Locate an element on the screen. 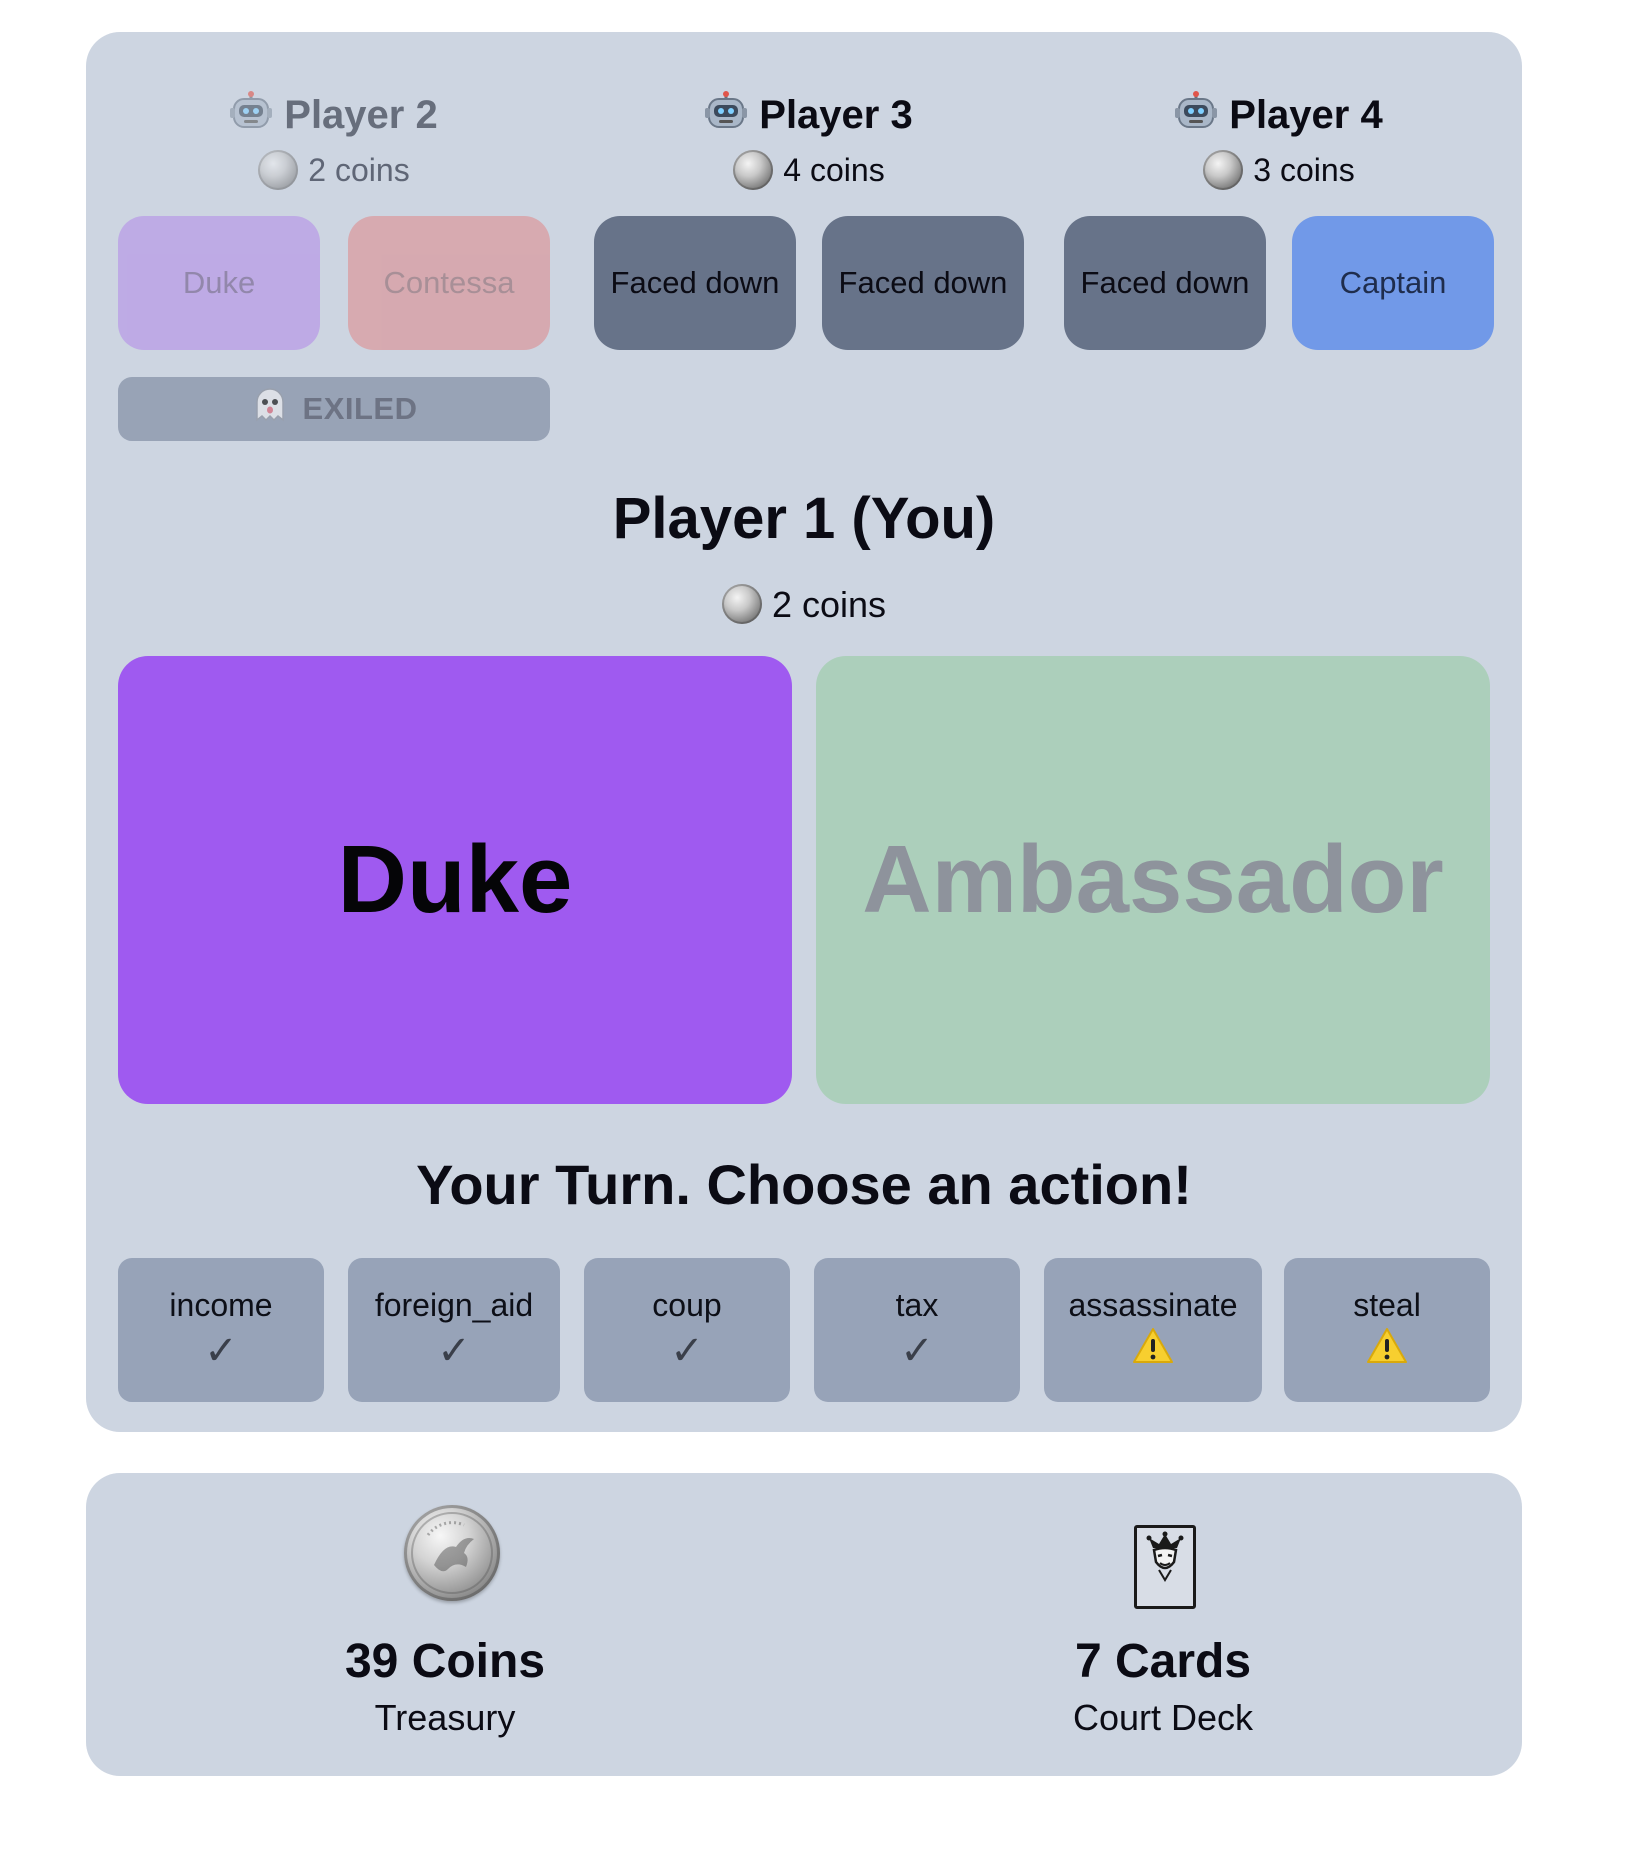  treasury: 39 Coins Treasury is located at coordinates (445, 1624).